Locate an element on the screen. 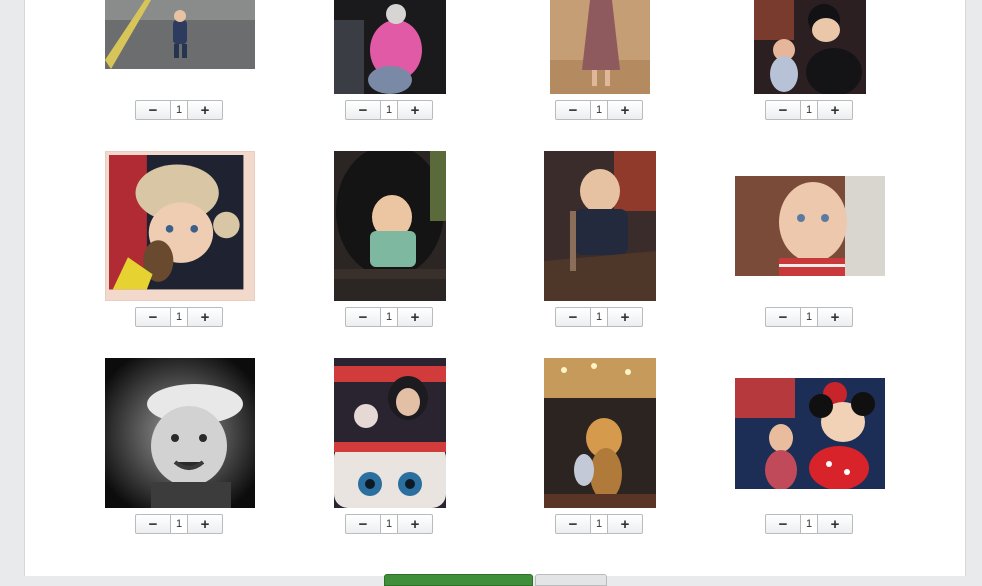 The width and height of the screenshot is (982, 586). photo-child-walking-road is located at coordinates (180, 34).